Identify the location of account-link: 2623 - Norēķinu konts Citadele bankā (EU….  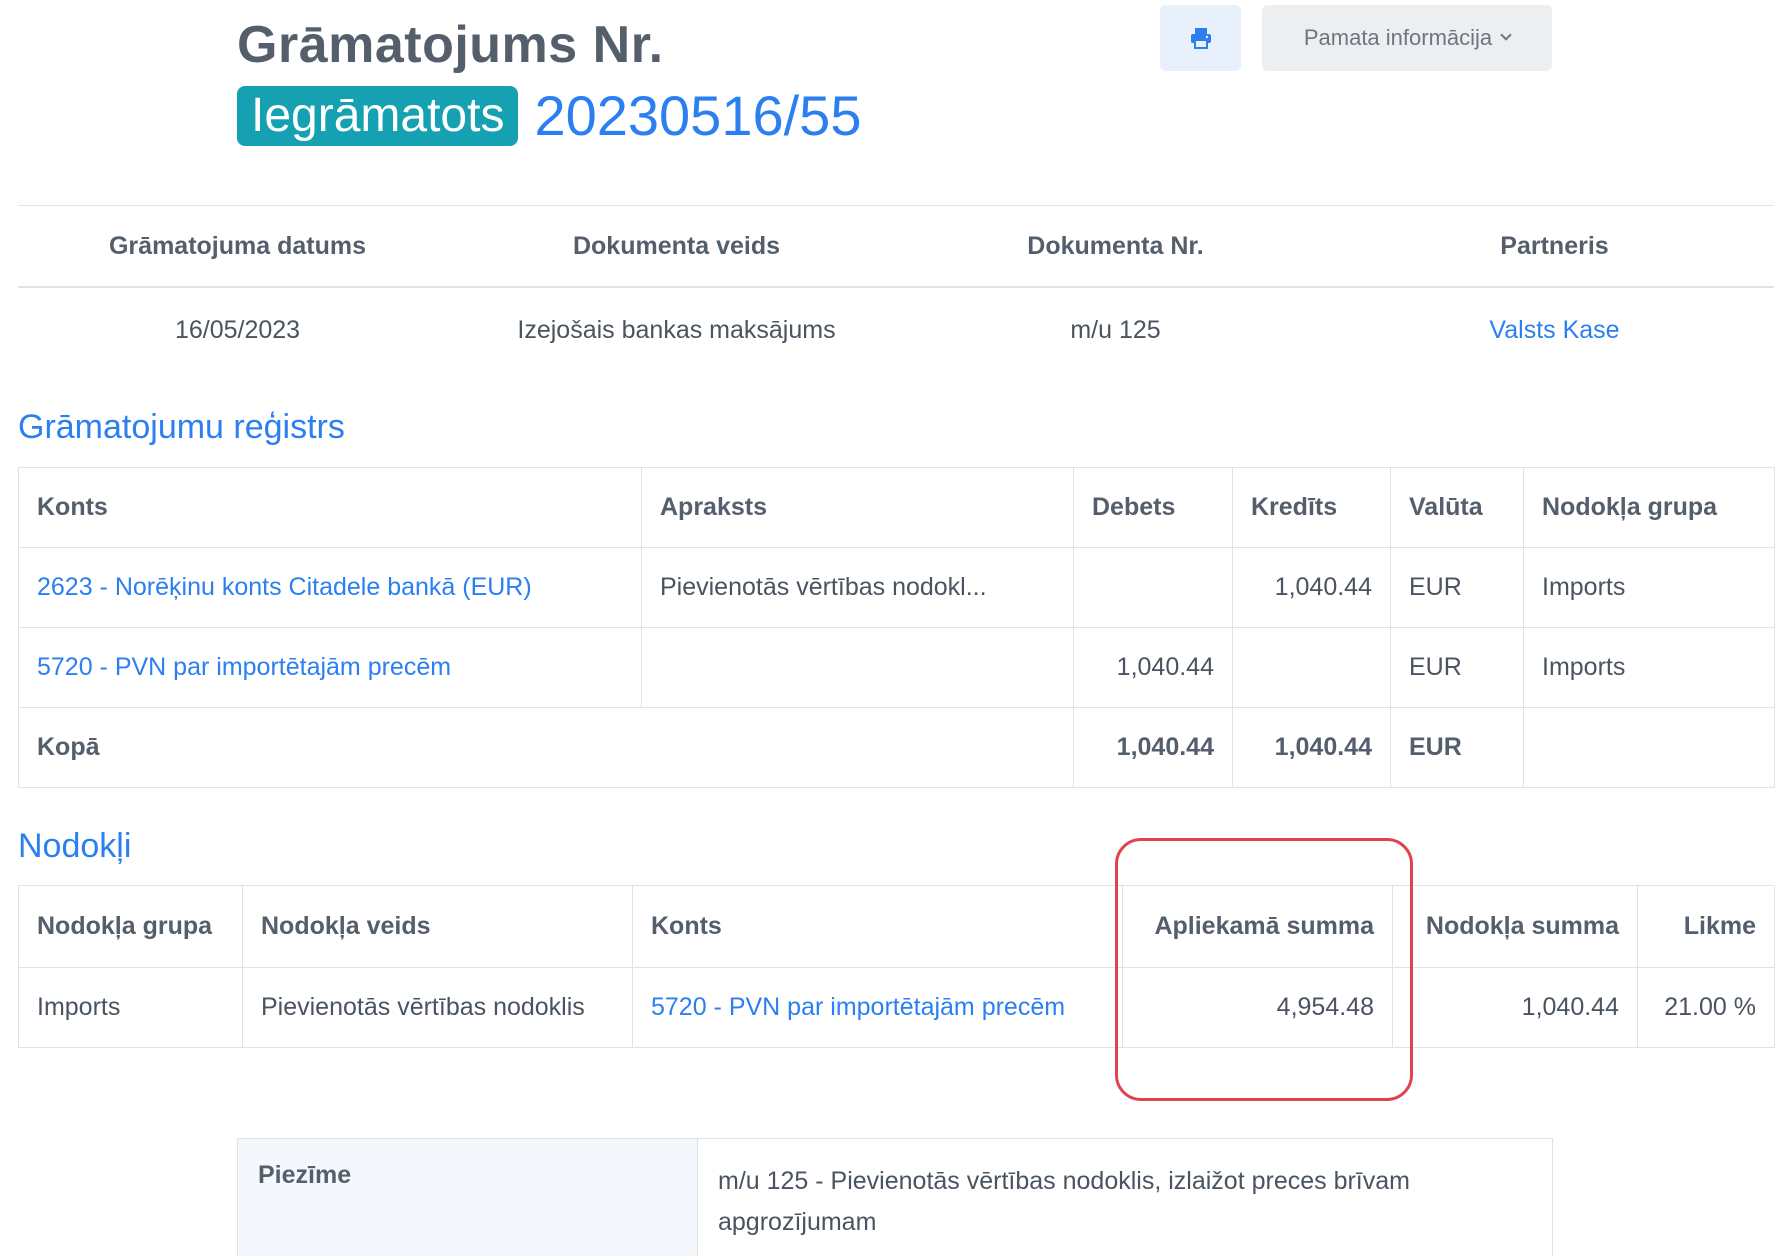
(330, 587).